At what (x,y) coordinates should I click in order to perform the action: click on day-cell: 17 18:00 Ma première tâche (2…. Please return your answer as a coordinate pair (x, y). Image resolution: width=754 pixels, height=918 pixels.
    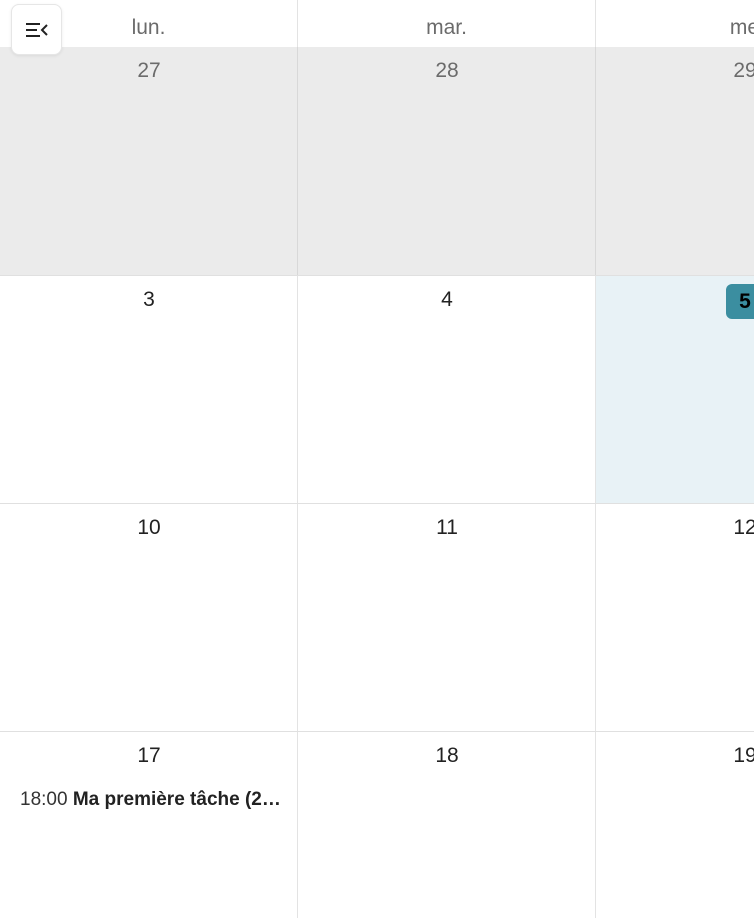
    Looking at the image, I should click on (149, 825).